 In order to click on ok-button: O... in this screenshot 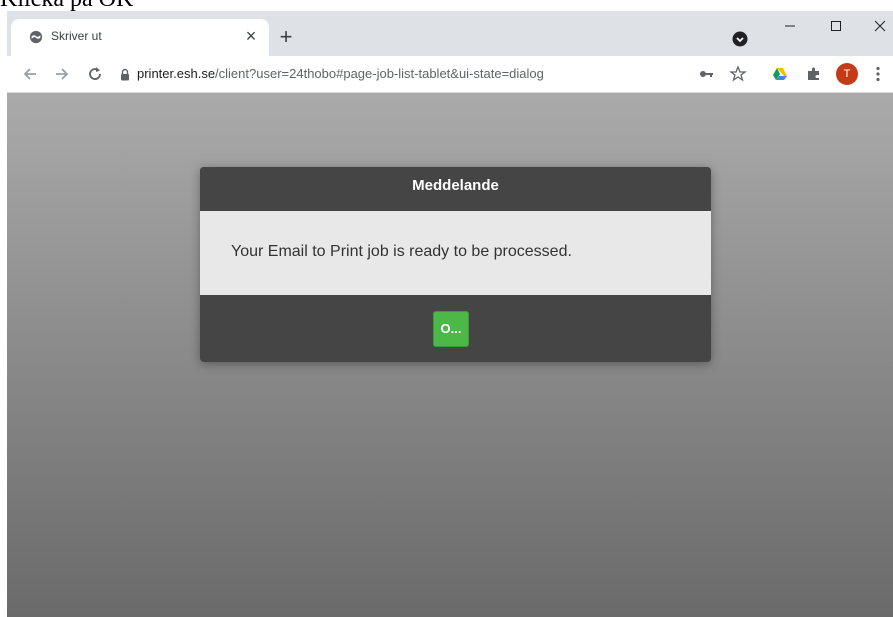, I will do `click(451, 329)`.